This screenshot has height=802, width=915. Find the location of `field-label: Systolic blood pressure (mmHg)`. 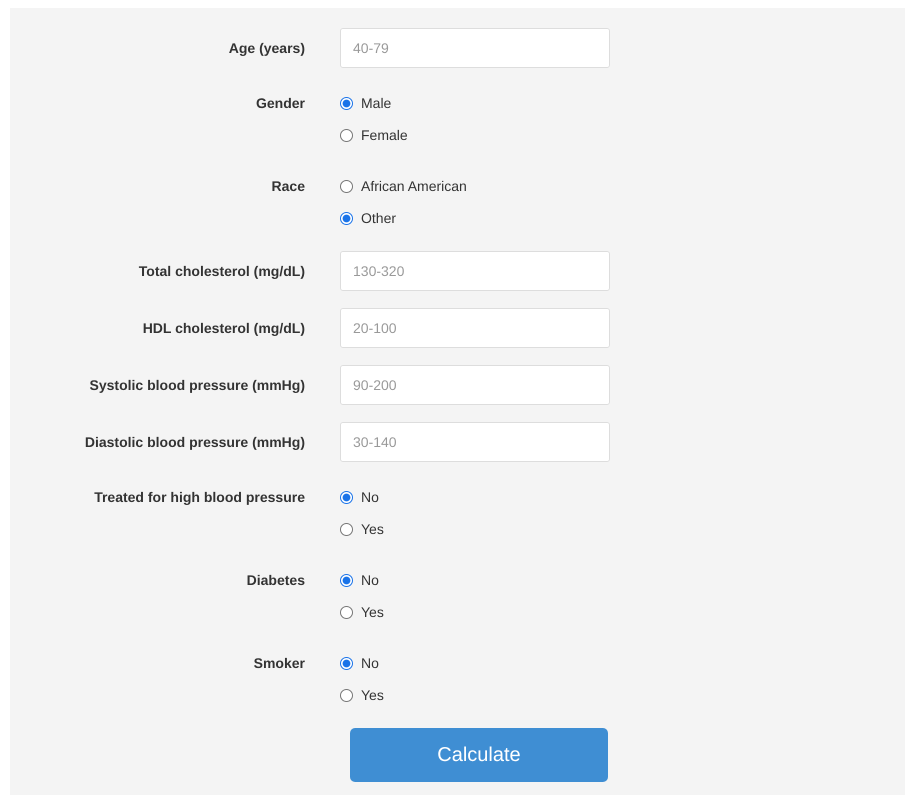

field-label: Systolic blood pressure (mmHg) is located at coordinates (197, 385).